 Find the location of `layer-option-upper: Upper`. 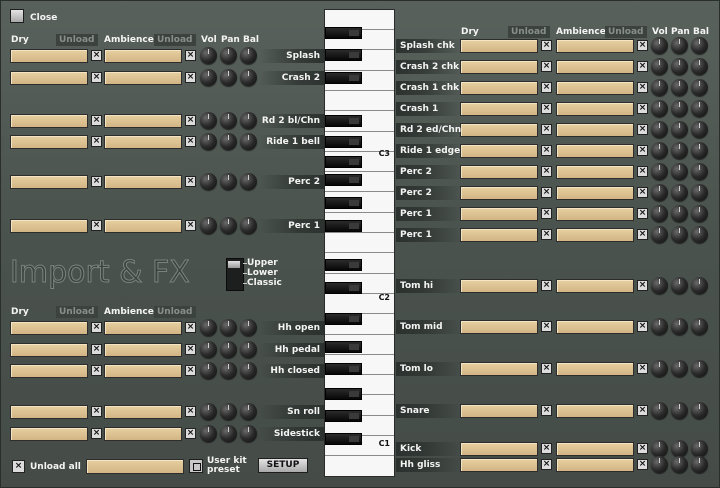

layer-option-upper: Upper is located at coordinates (262, 263).